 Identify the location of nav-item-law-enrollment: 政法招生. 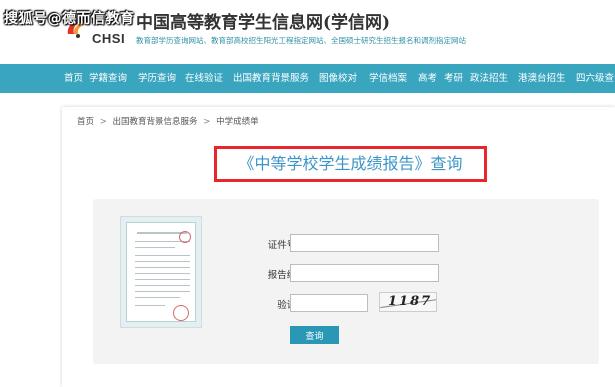
(489, 78).